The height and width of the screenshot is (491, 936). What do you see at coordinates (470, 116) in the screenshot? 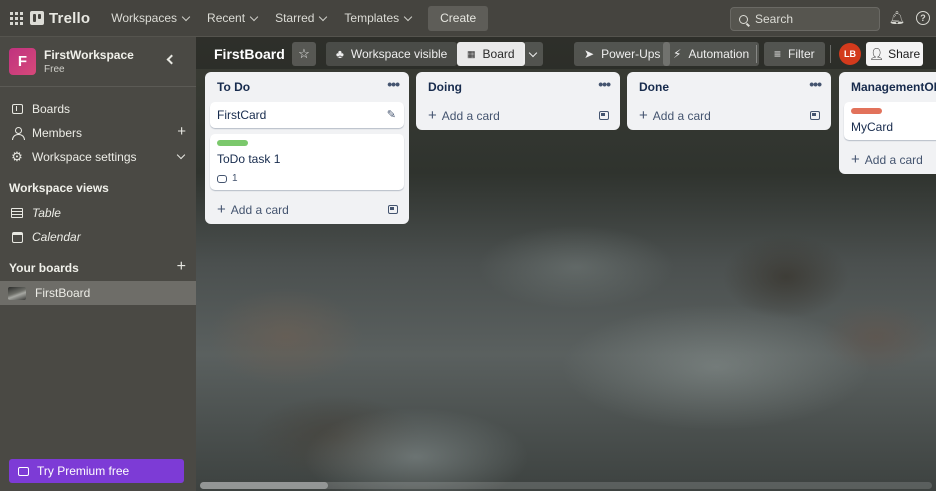
I see `add-card-label: Add a card` at bounding box center [470, 116].